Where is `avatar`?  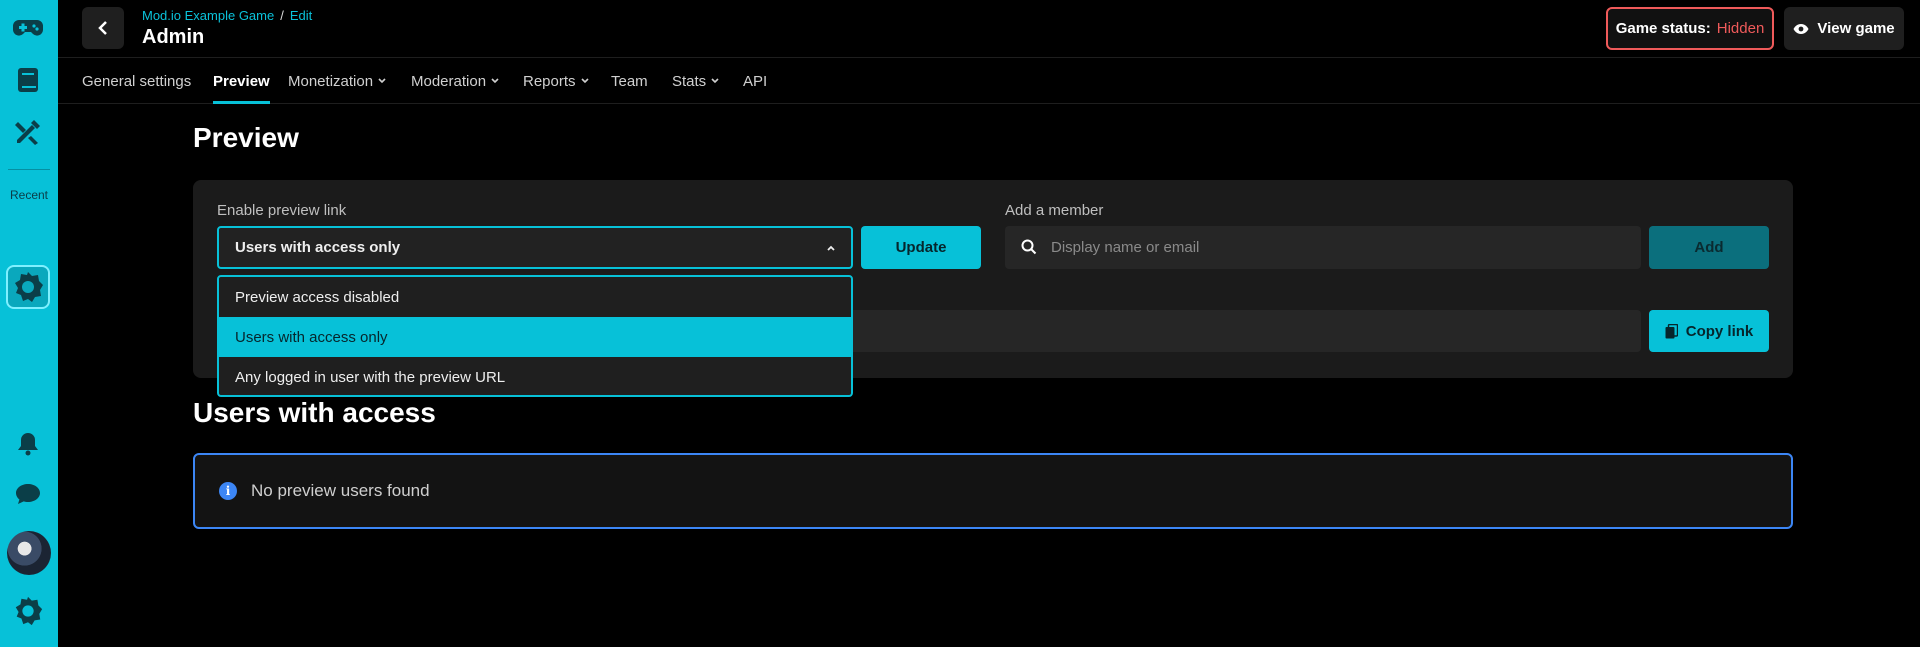
avatar is located at coordinates (29, 553).